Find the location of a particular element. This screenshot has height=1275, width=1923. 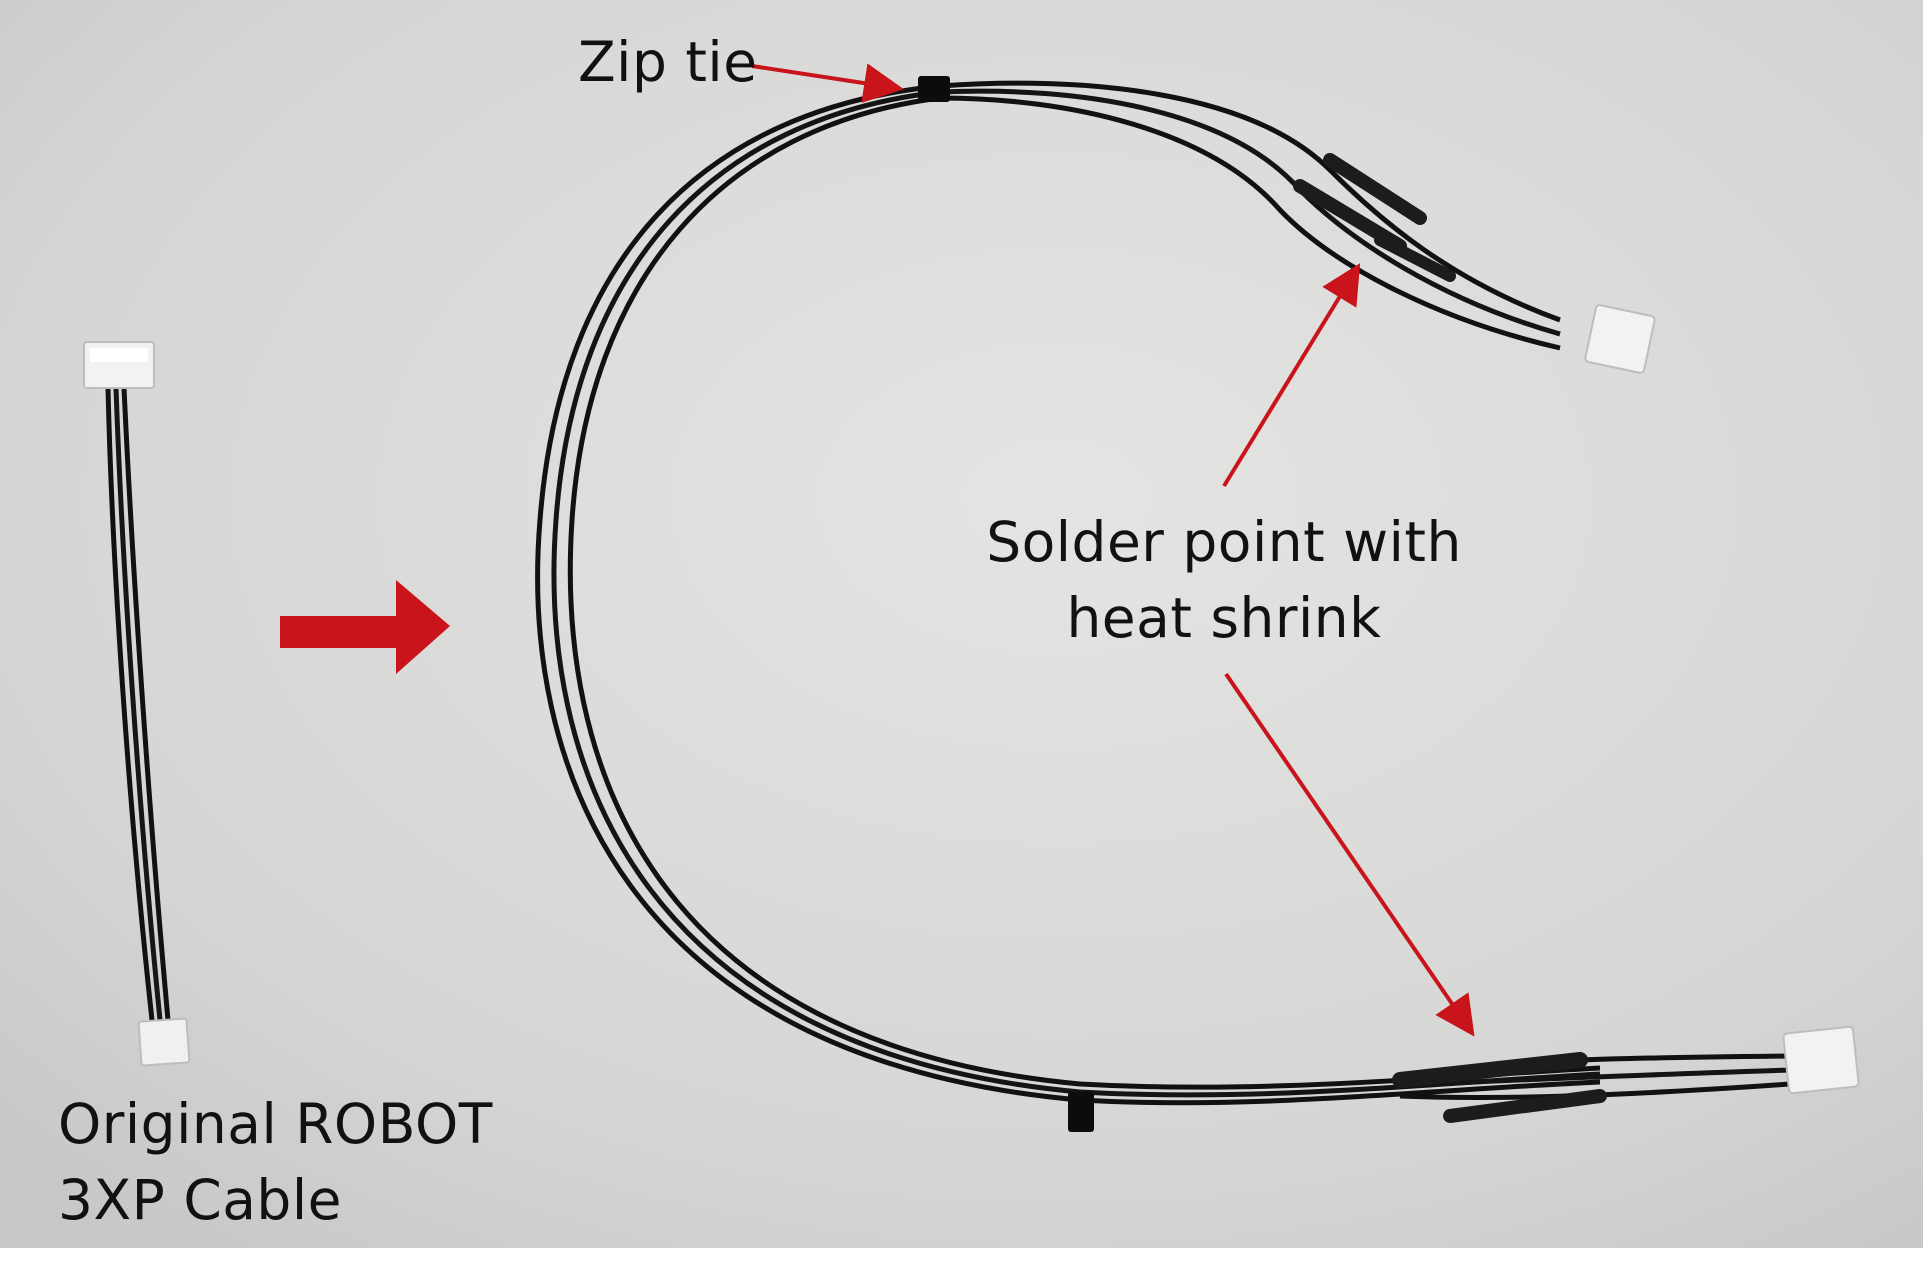

solder-point-label-line2: heat shrink is located at coordinates (1224, 618).